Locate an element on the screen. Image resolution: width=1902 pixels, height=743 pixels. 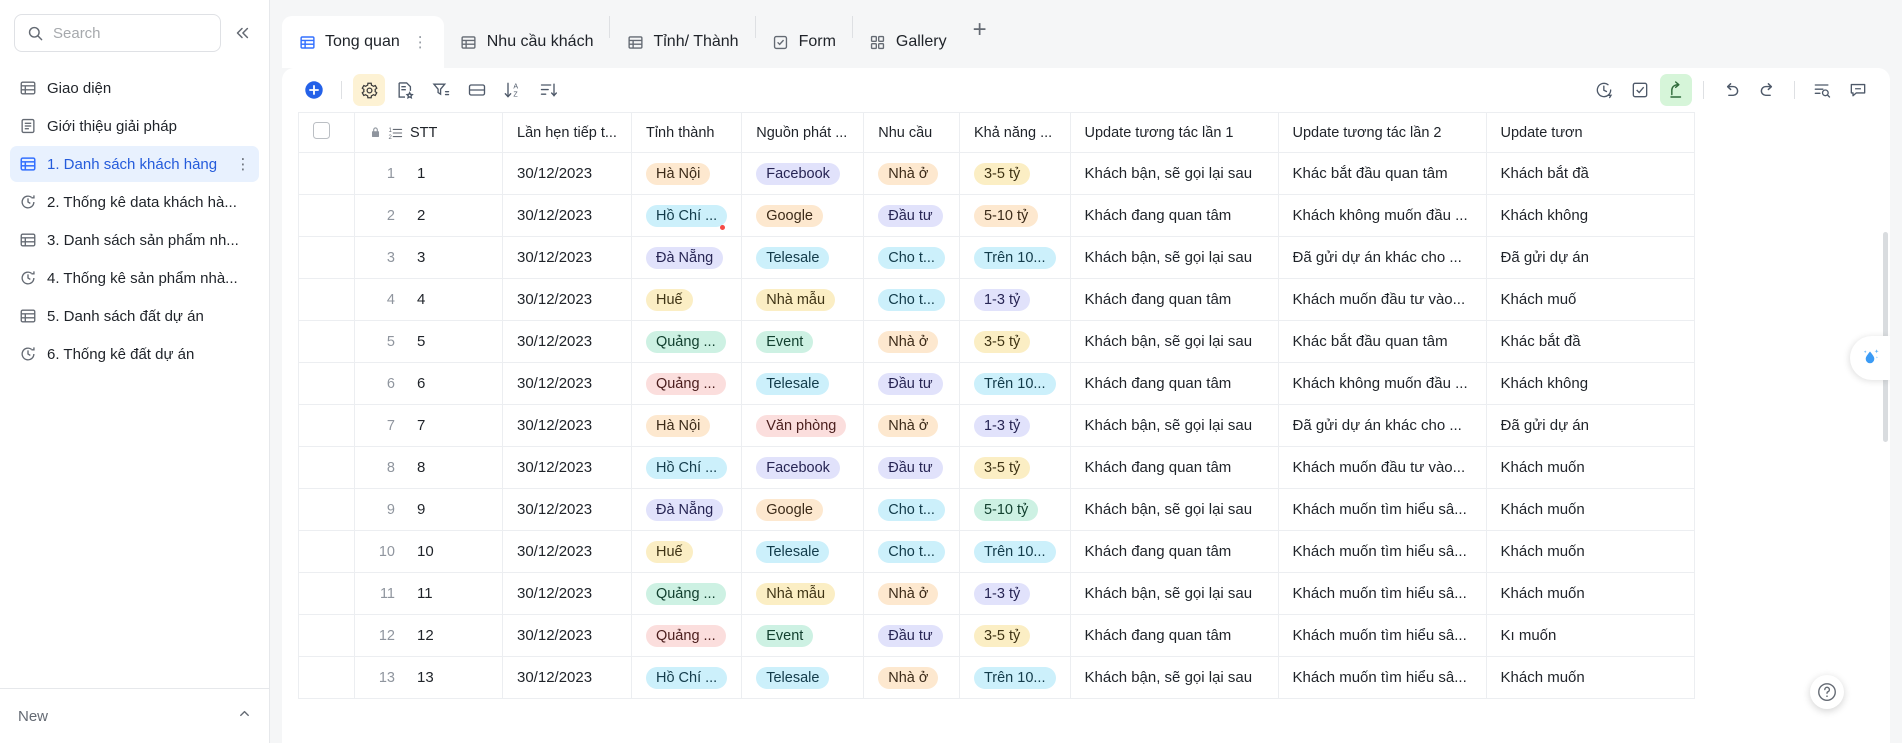
cell-stt: 33 is located at coordinates (428, 257).